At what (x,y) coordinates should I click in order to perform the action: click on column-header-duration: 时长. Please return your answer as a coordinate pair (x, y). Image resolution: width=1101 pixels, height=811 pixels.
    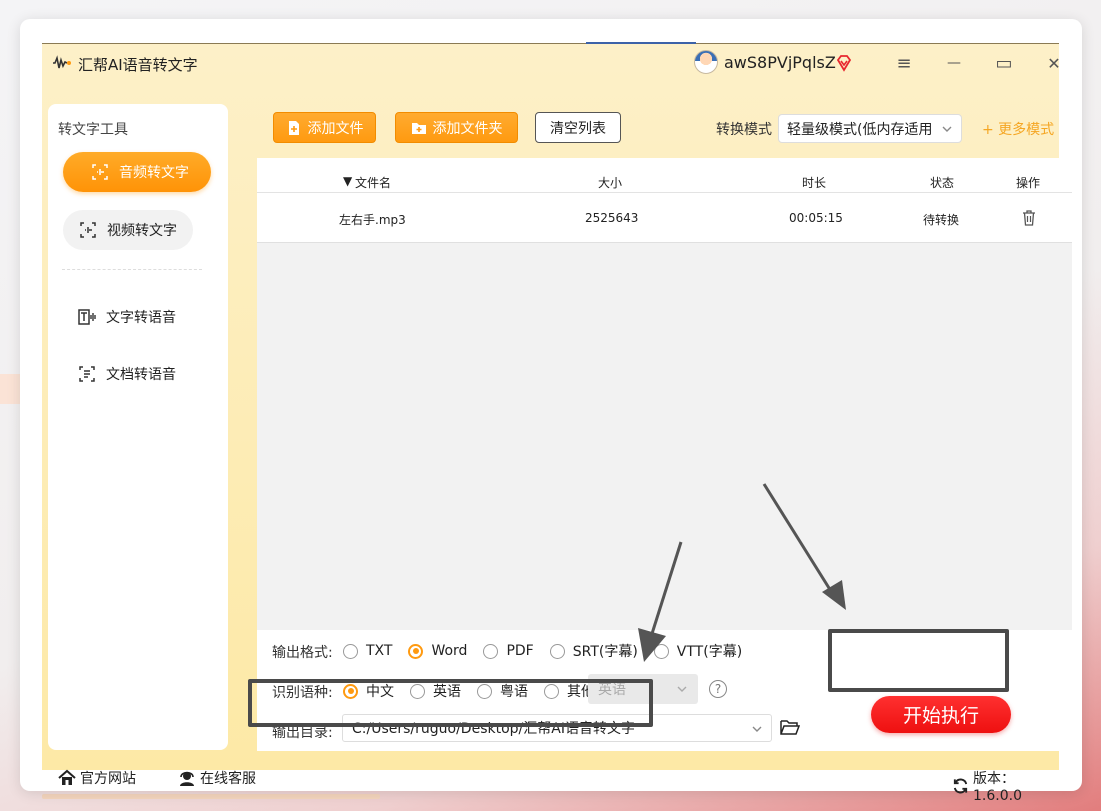
    Looking at the image, I should click on (814, 182).